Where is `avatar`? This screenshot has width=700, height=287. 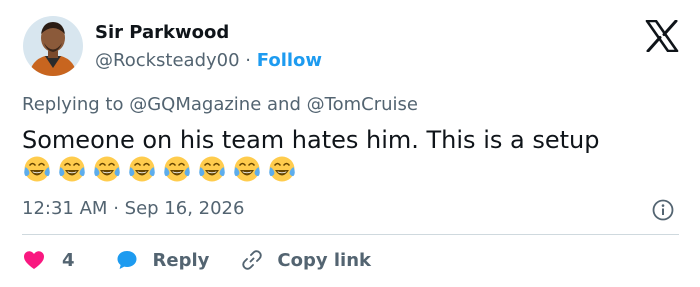 avatar is located at coordinates (53, 46).